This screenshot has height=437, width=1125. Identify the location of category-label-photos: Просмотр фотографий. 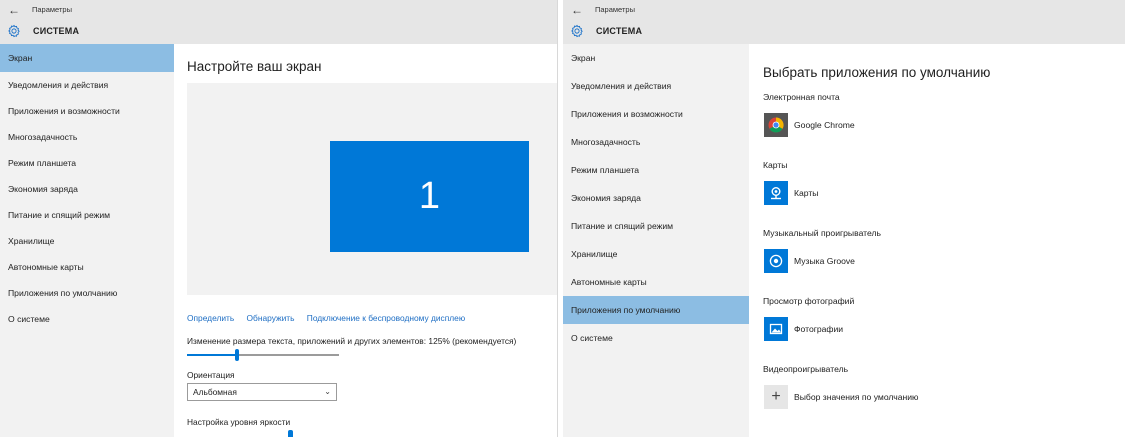
(809, 301).